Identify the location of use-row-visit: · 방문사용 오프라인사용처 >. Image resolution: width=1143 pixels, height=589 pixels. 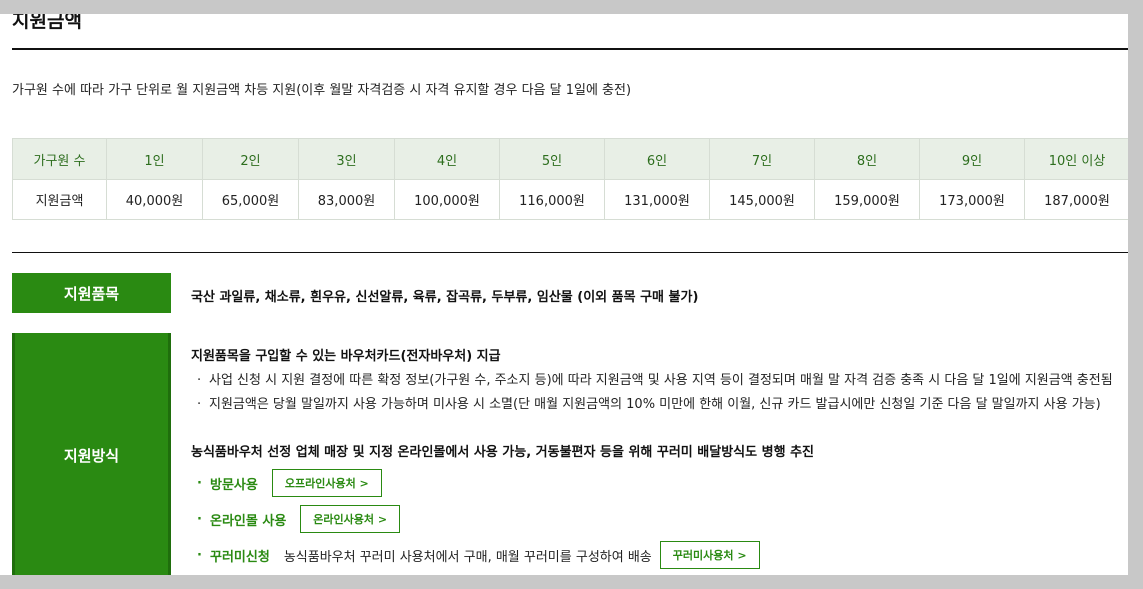
(289, 483).